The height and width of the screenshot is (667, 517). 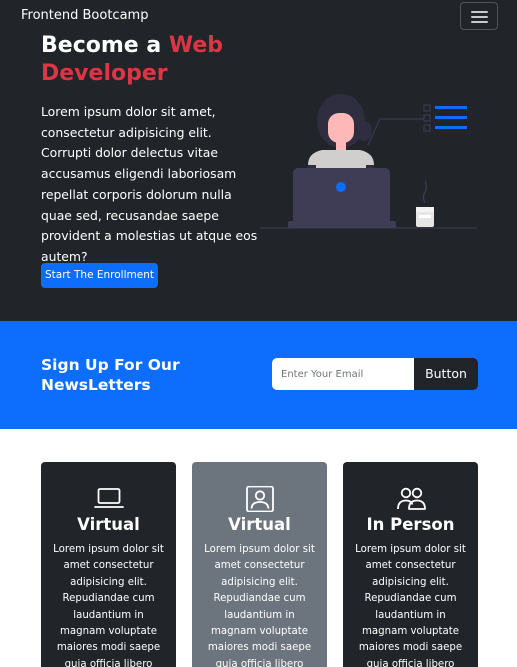 I want to click on person-badge-icon, so click(x=260, y=499).